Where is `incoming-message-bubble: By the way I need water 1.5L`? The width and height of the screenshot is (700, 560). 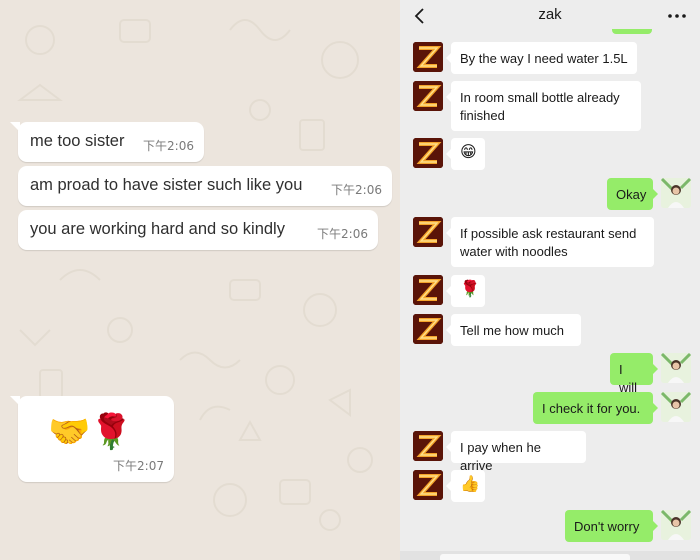
incoming-message-bubble: By the way I need water 1.5L is located at coordinates (541, 58).